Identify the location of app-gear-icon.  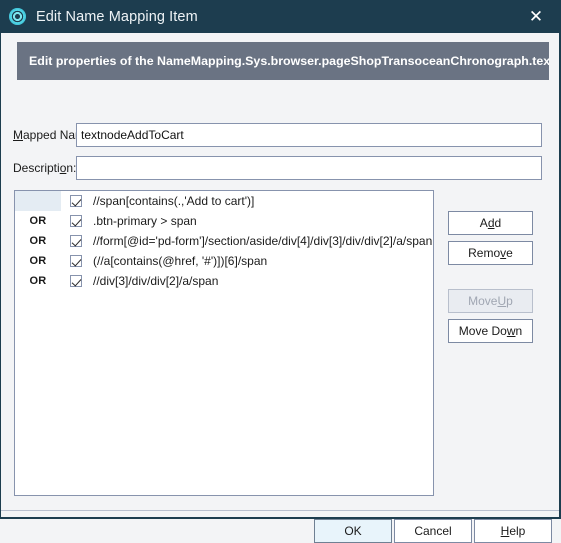
(17, 16).